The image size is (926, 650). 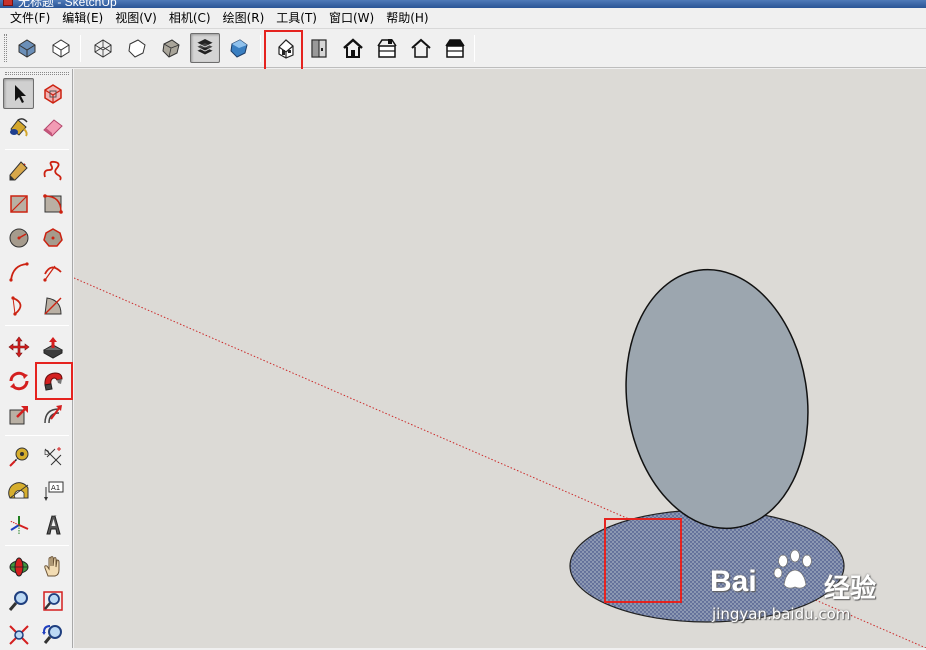 What do you see at coordinates (18, 169) in the screenshot?
I see `pencil-line-icon` at bounding box center [18, 169].